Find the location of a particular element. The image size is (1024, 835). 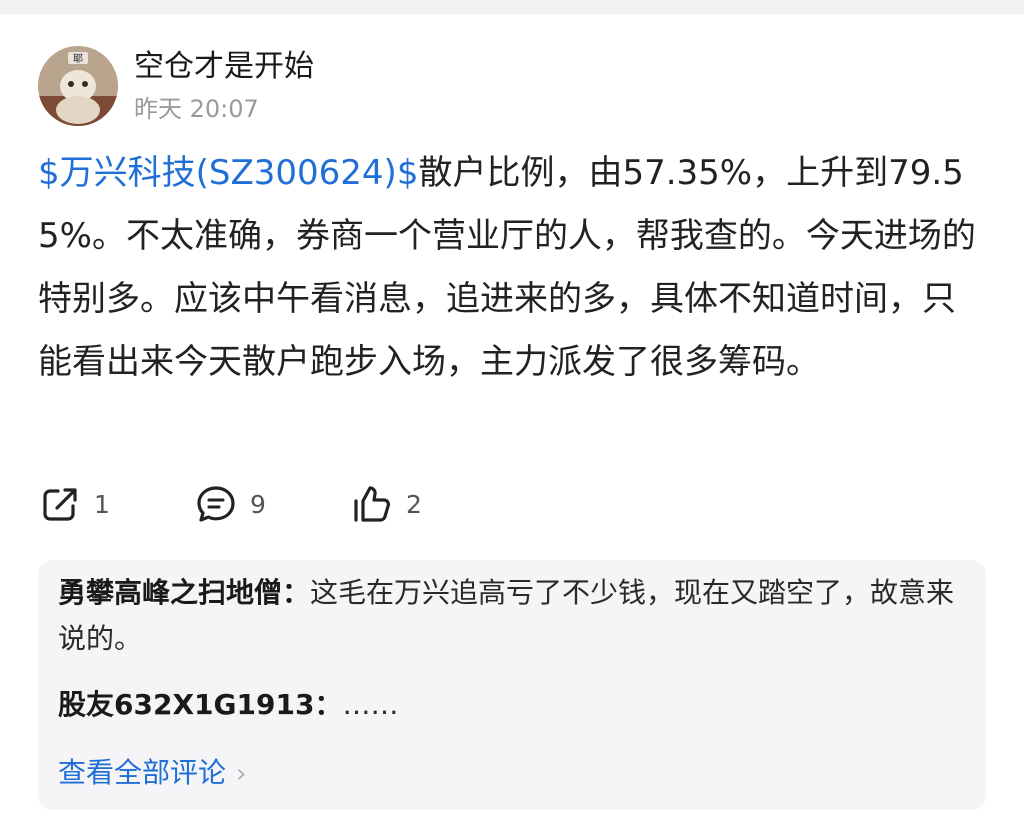

commenter-name: 勇攀高峰之扫地僧： is located at coordinates (184, 592).